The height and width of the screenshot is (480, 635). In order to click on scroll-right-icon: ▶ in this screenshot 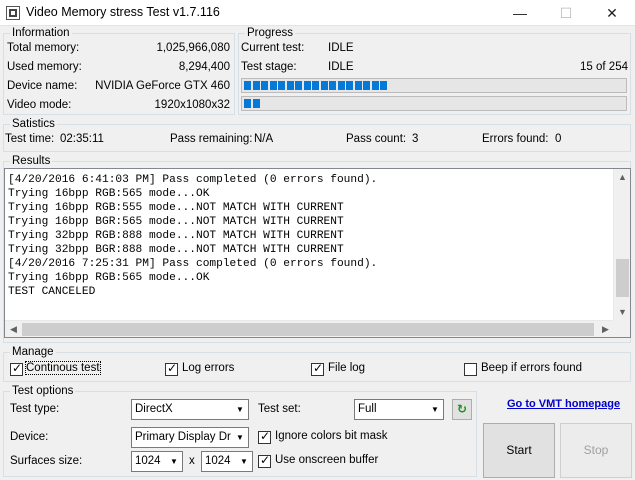, I will do `click(605, 329)`.